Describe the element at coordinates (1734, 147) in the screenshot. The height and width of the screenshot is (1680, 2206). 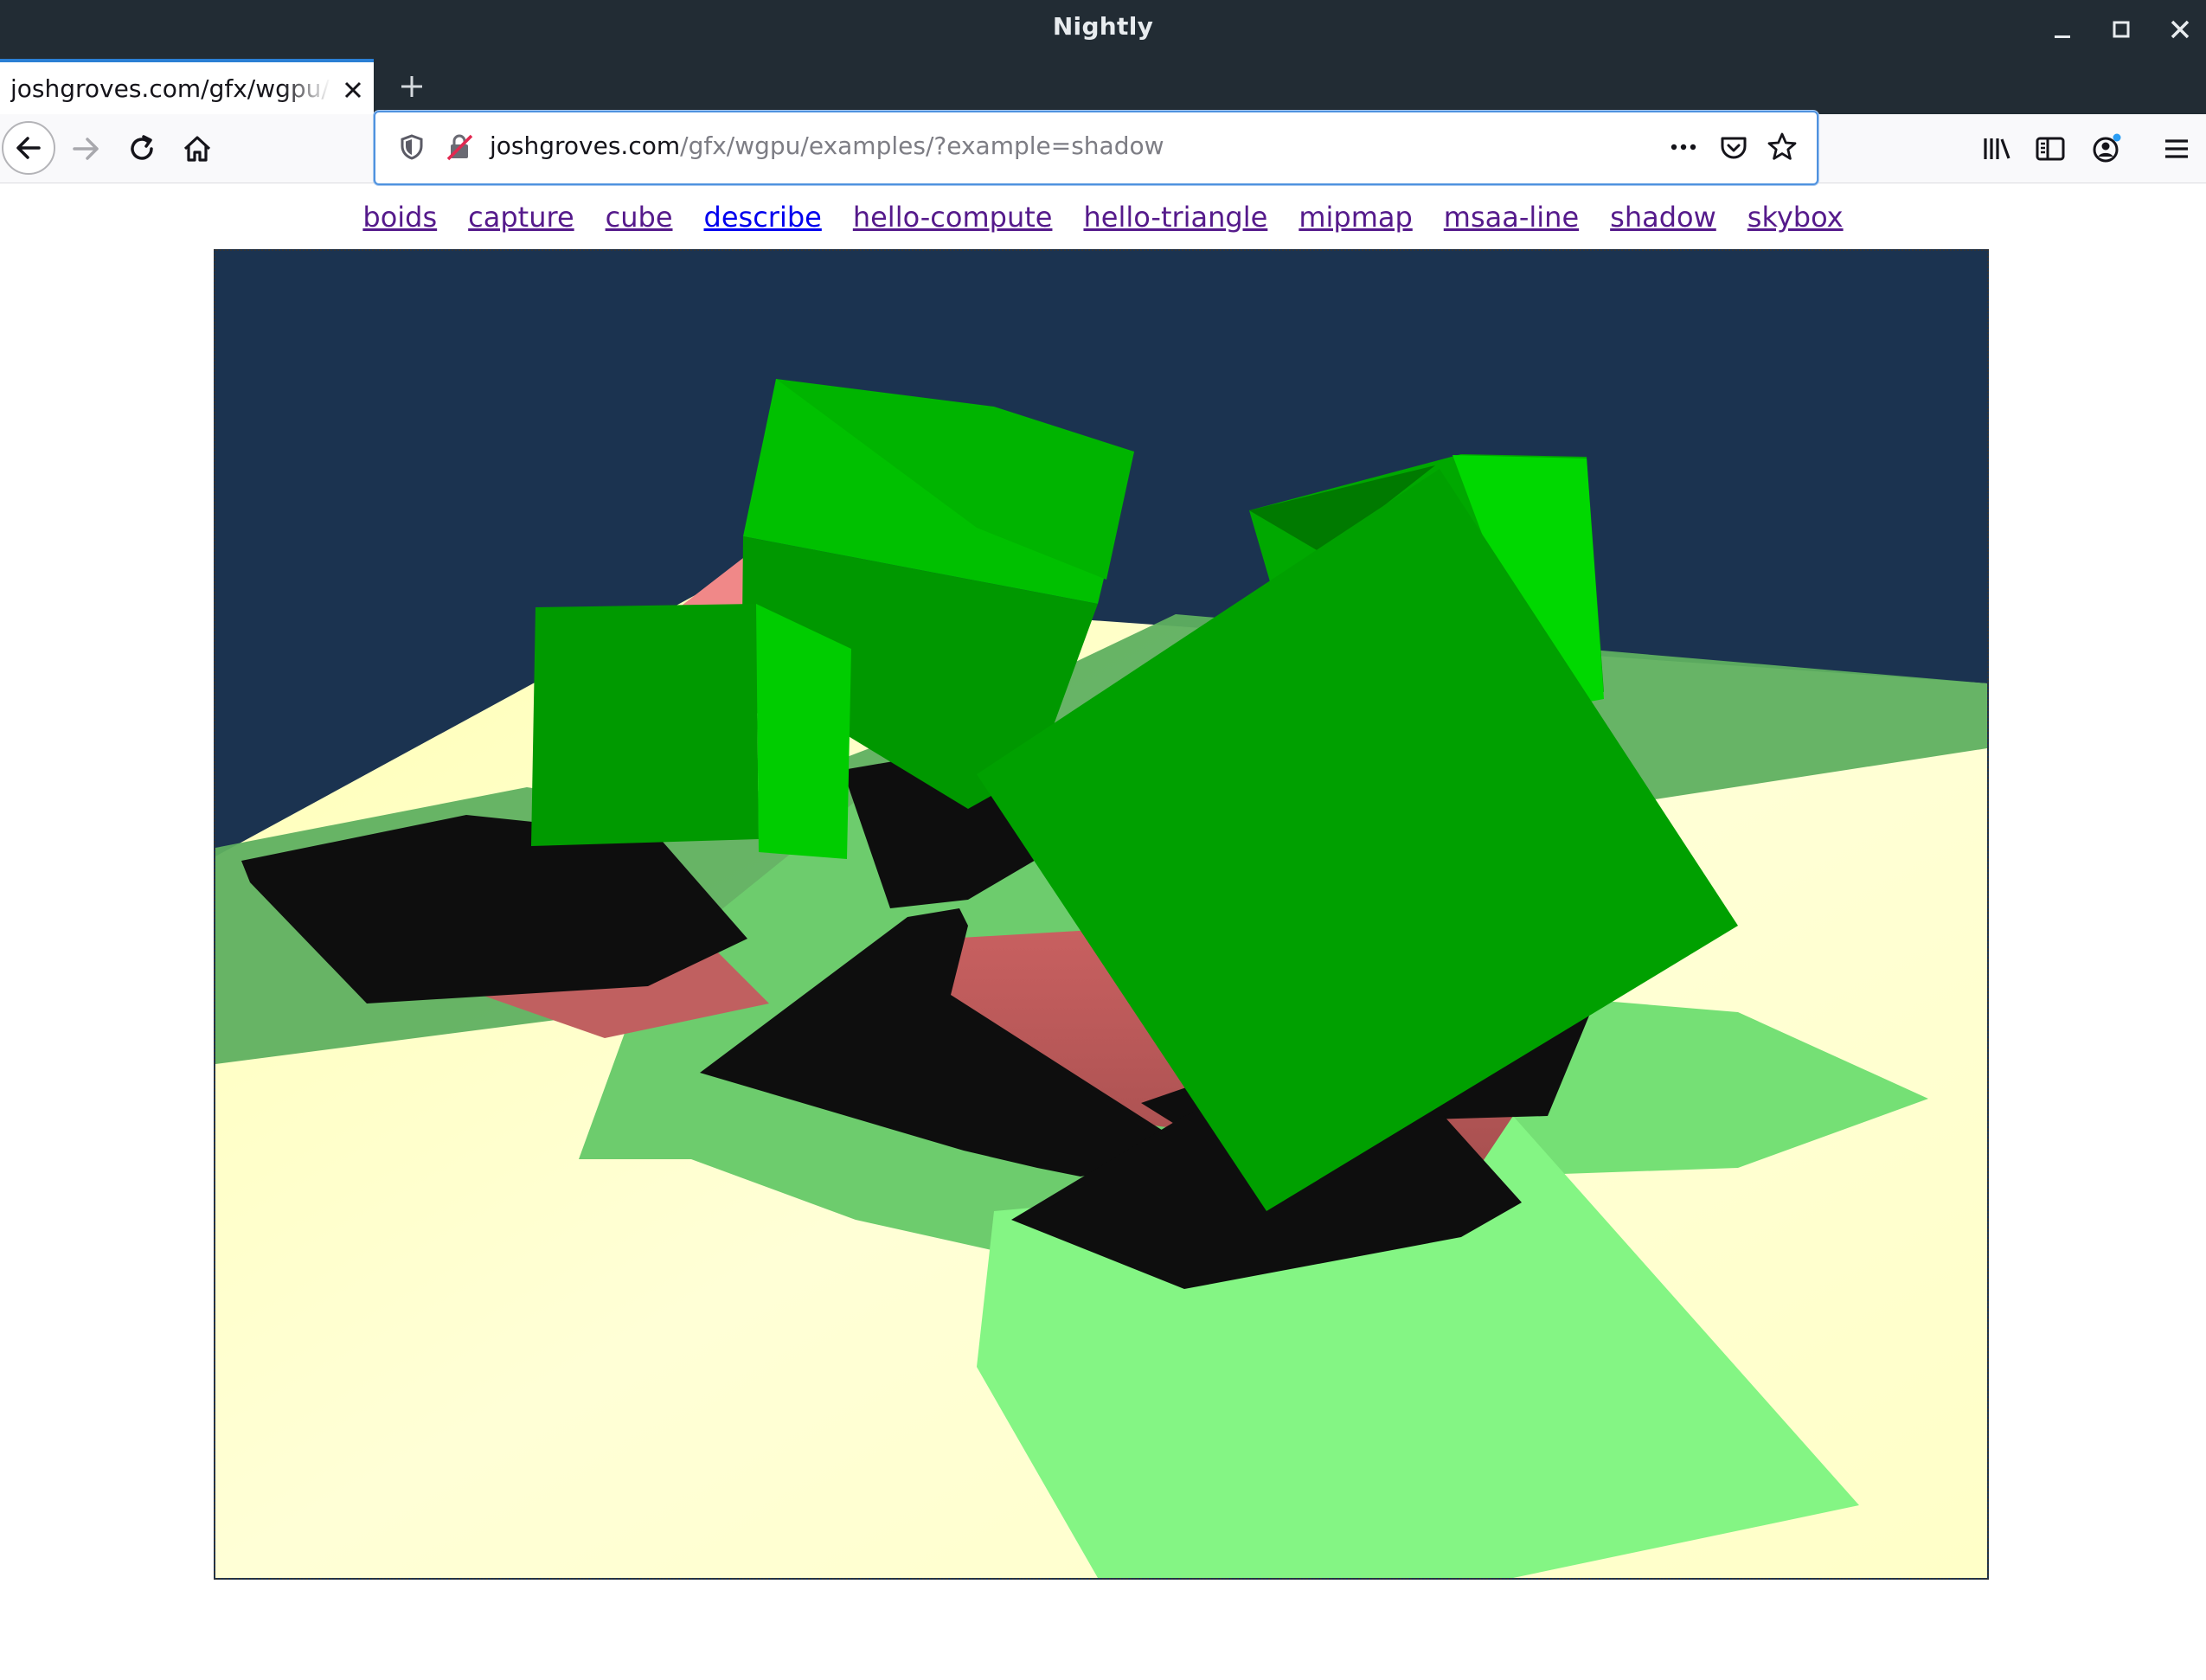
I see `pocket-icon` at that location.